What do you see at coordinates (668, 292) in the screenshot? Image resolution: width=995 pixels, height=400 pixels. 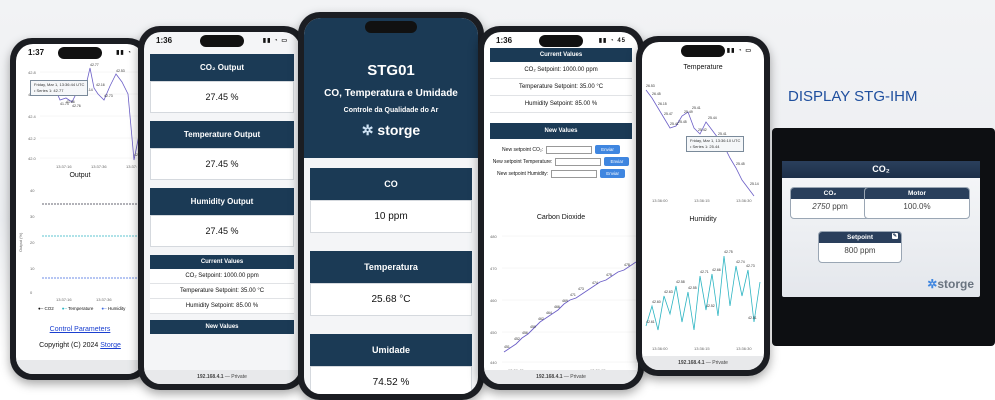 I see `point-label: 42.63` at bounding box center [668, 292].